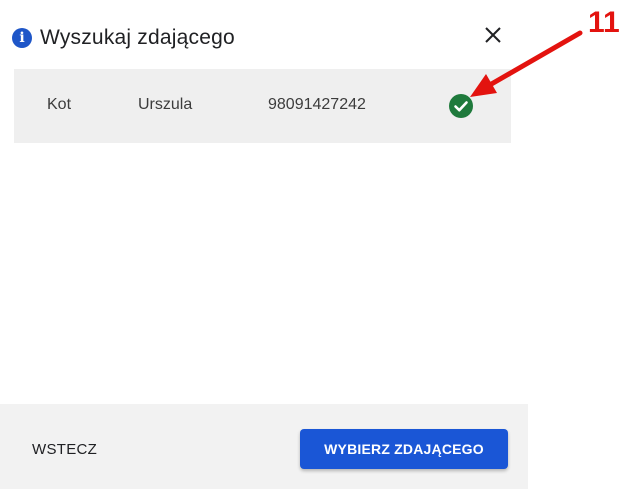  What do you see at coordinates (262, 38) in the screenshot?
I see `dialog-header: i Wyszukaj zdającego` at bounding box center [262, 38].